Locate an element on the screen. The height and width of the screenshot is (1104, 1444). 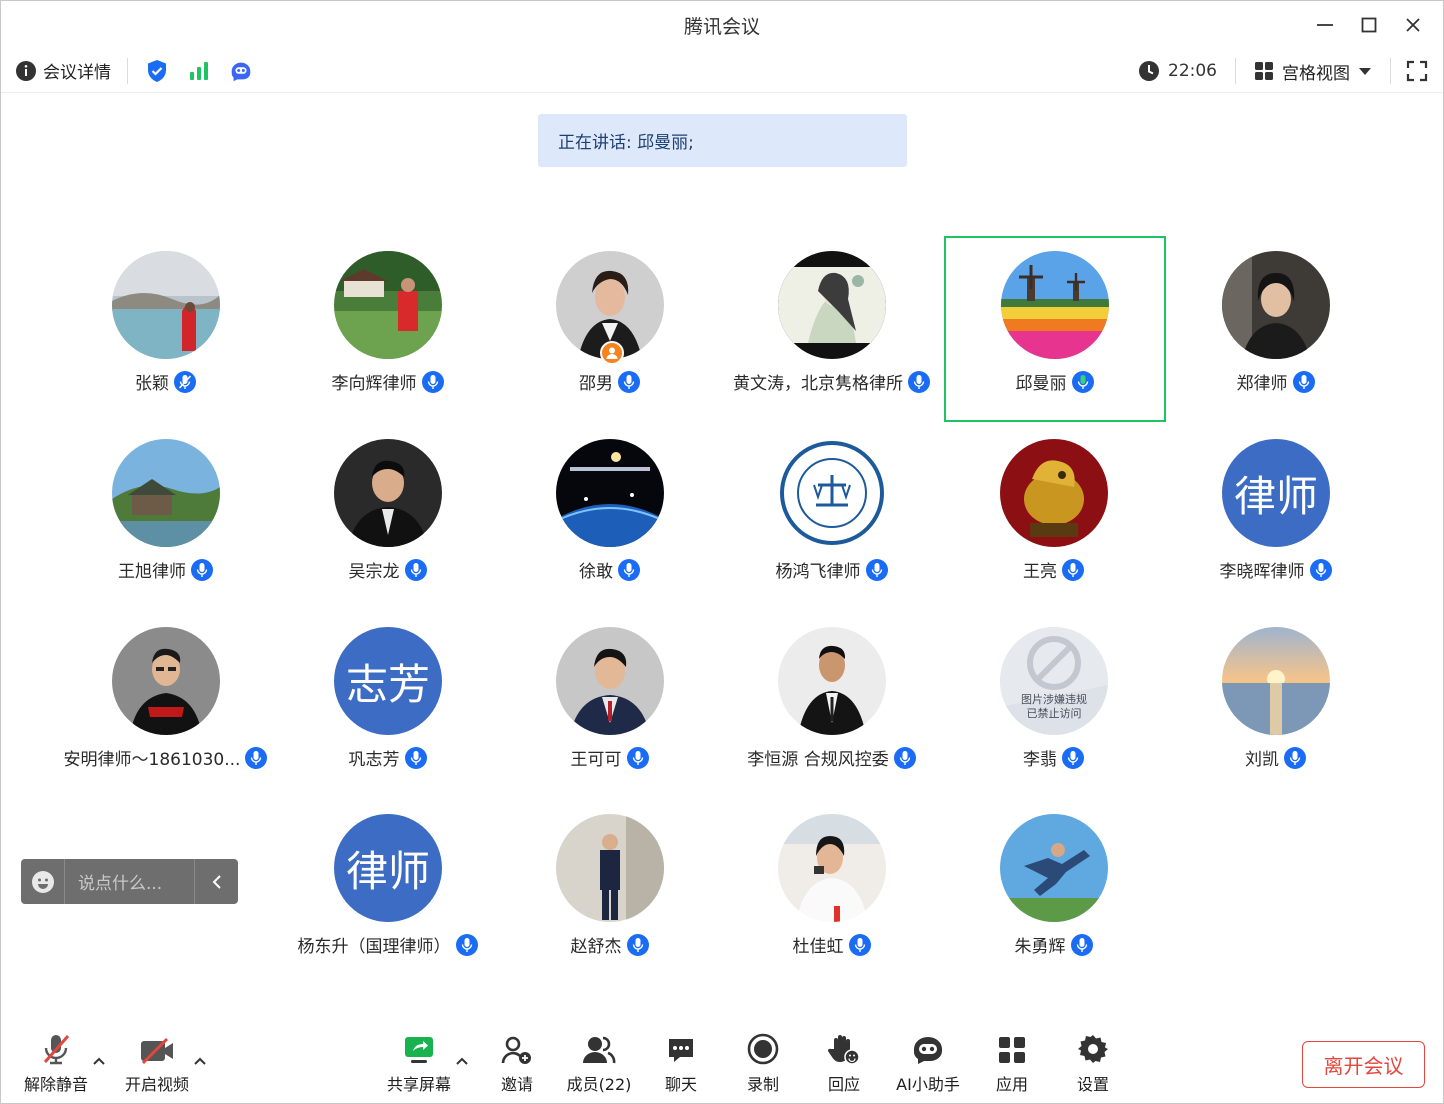
info-icon is located at coordinates (26, 70).